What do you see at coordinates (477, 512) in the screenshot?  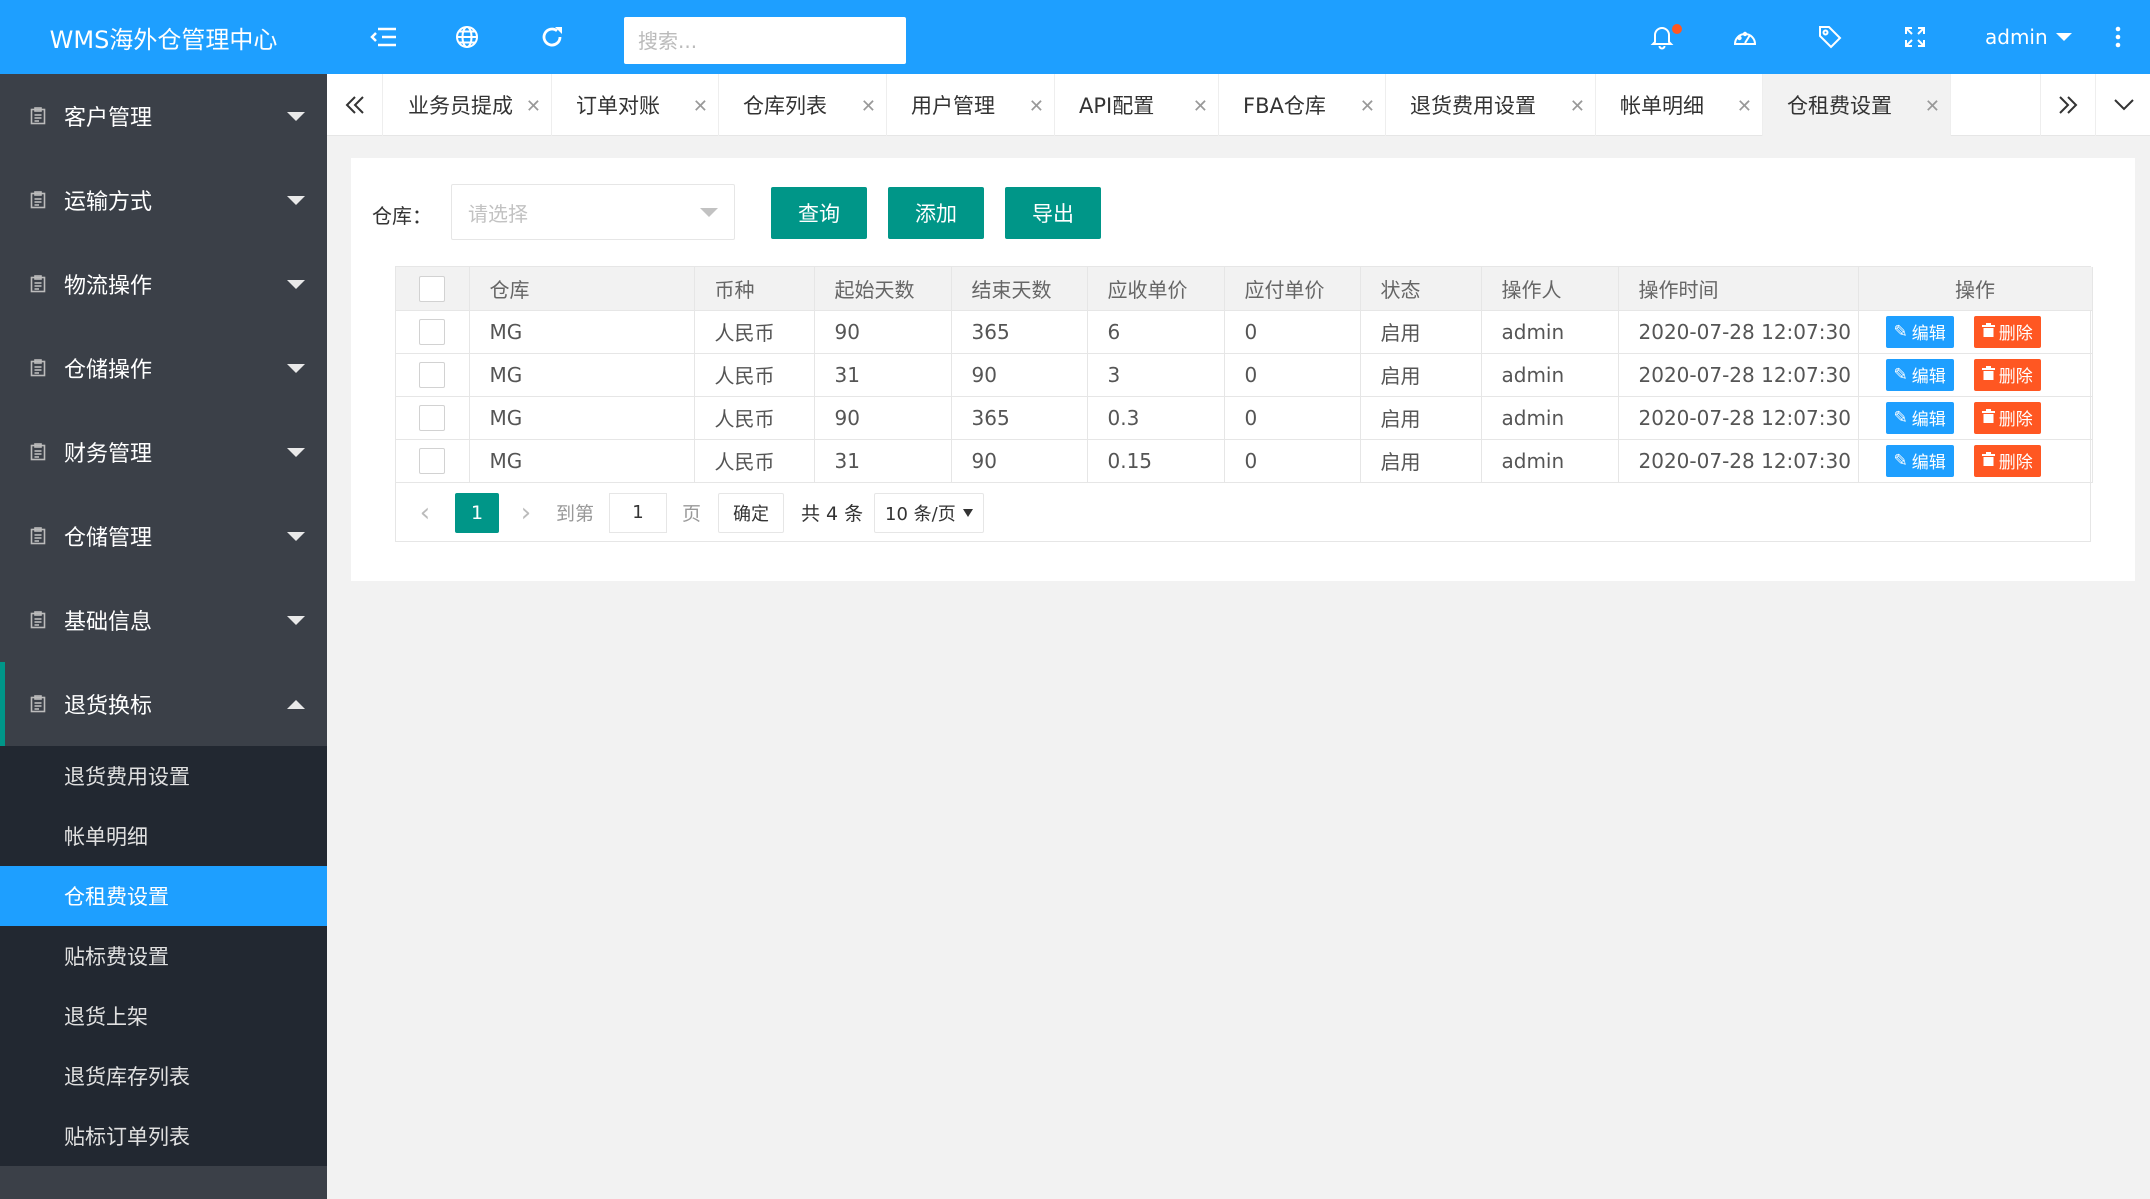 I see `page-current: 1` at bounding box center [477, 512].